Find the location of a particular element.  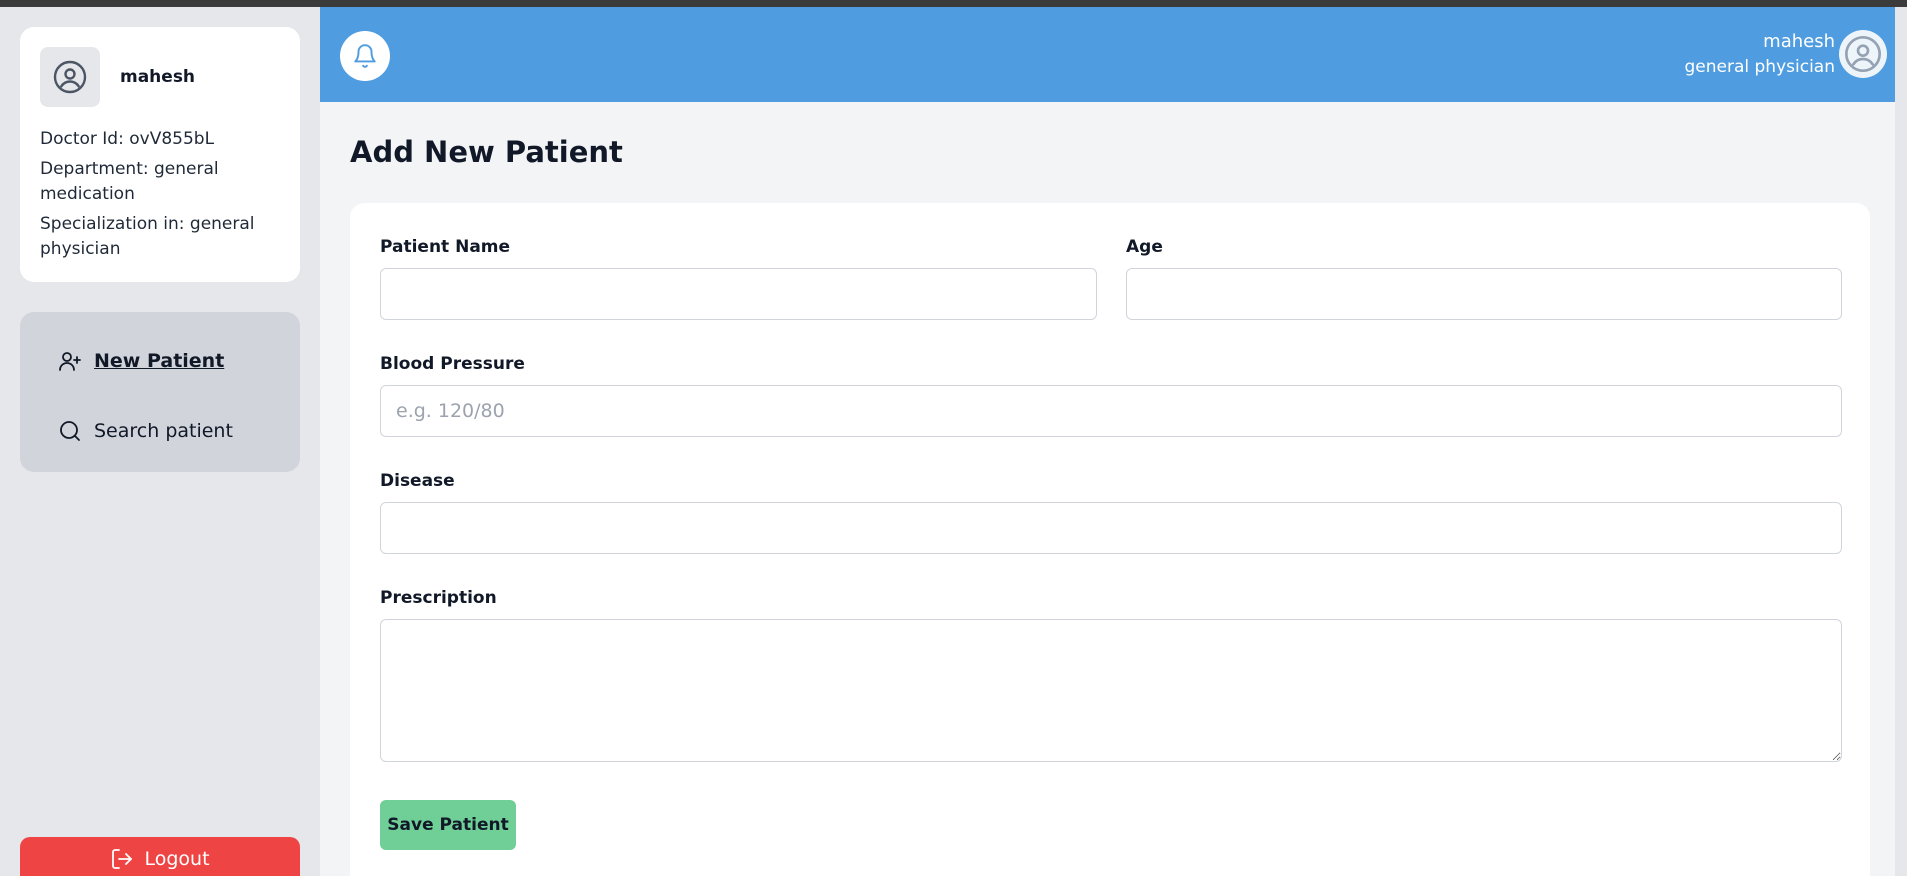

avatar is located at coordinates (70, 77).